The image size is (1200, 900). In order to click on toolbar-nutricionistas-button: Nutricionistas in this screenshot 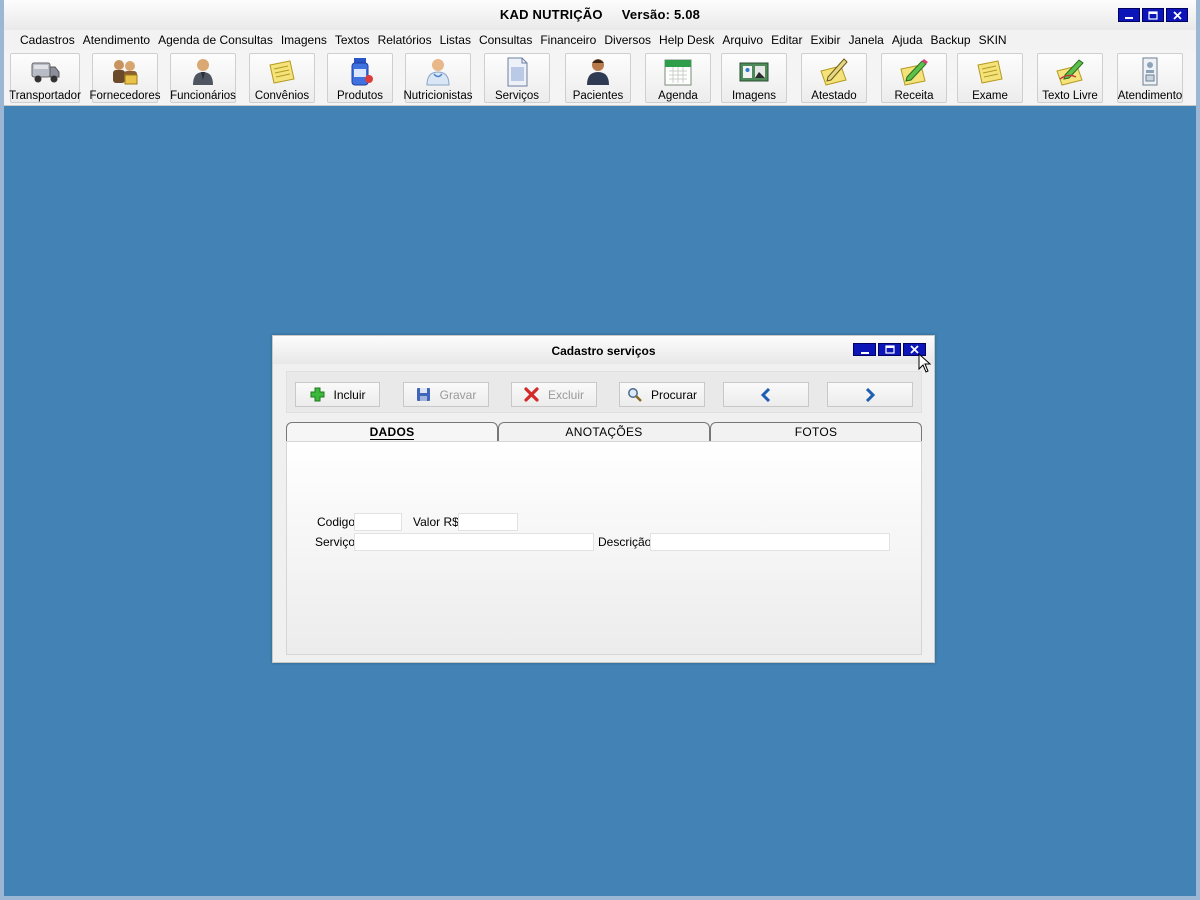, I will do `click(438, 78)`.